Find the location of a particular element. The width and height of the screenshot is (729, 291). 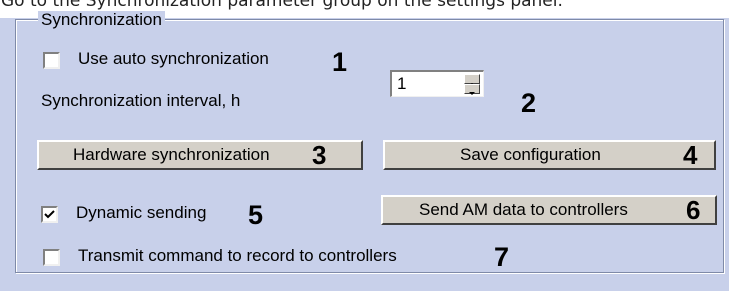

hardware-sync-button: Hardware synchronization 3 is located at coordinates (200, 155).